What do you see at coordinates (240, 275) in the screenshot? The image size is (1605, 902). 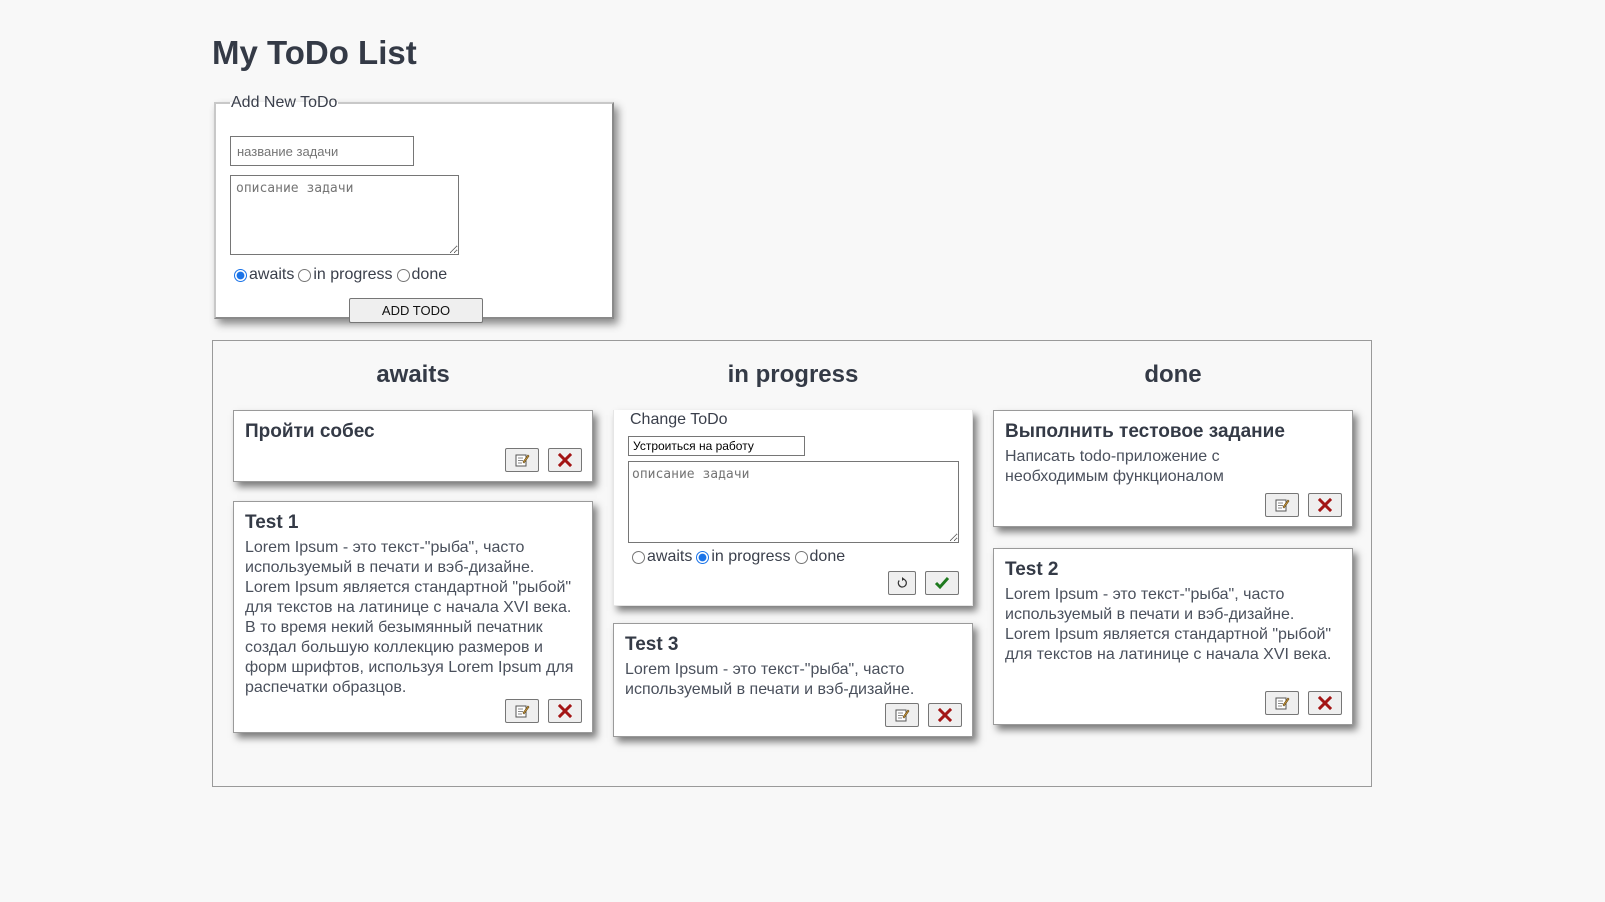 I see `status-radio-awaits` at bounding box center [240, 275].